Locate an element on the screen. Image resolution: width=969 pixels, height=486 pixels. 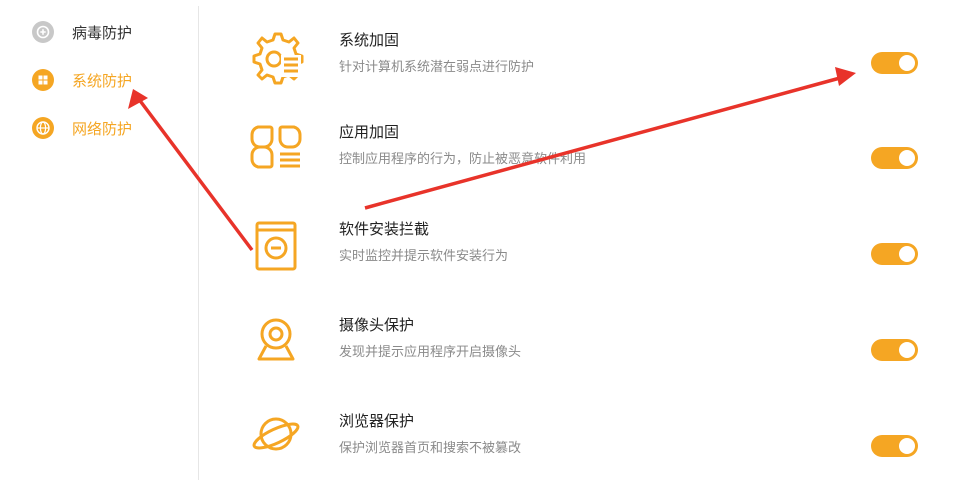
protection-row-browser: 浏览器保护 保护浏览器首页和搜索不被篡改 is located at coordinates (588, 445).